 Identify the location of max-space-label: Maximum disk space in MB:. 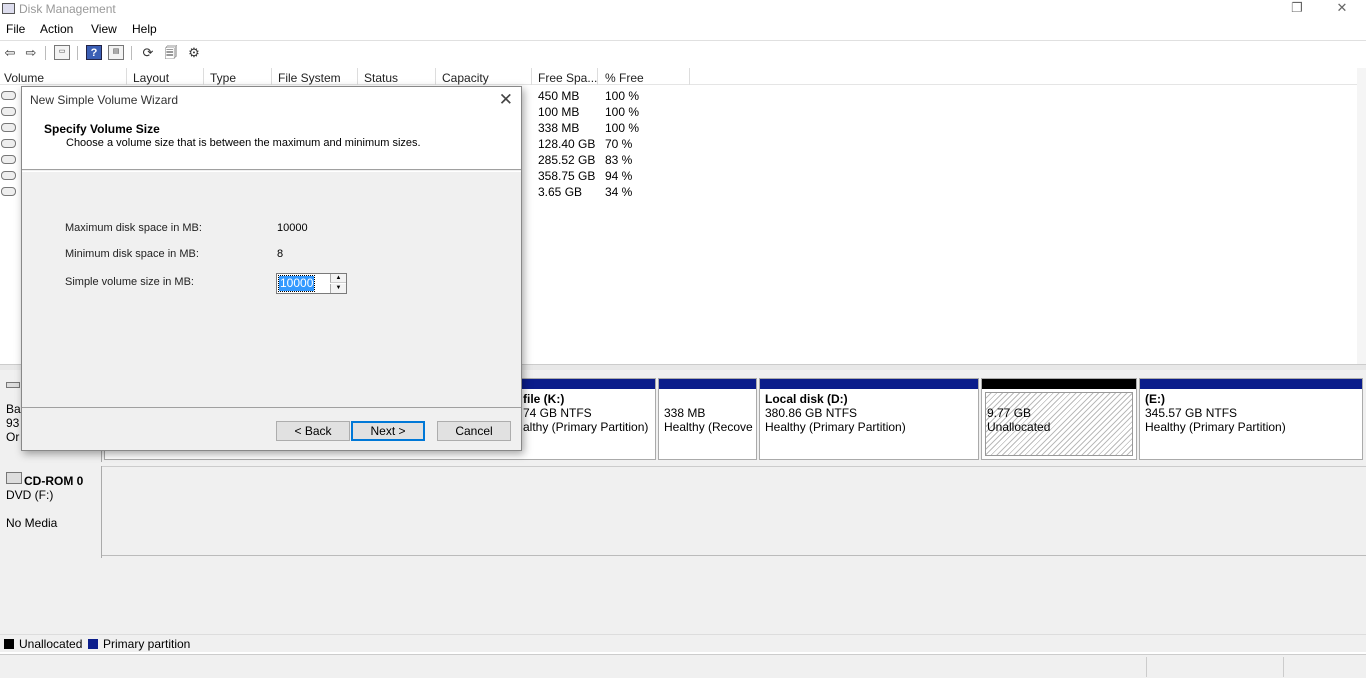
(133, 228).